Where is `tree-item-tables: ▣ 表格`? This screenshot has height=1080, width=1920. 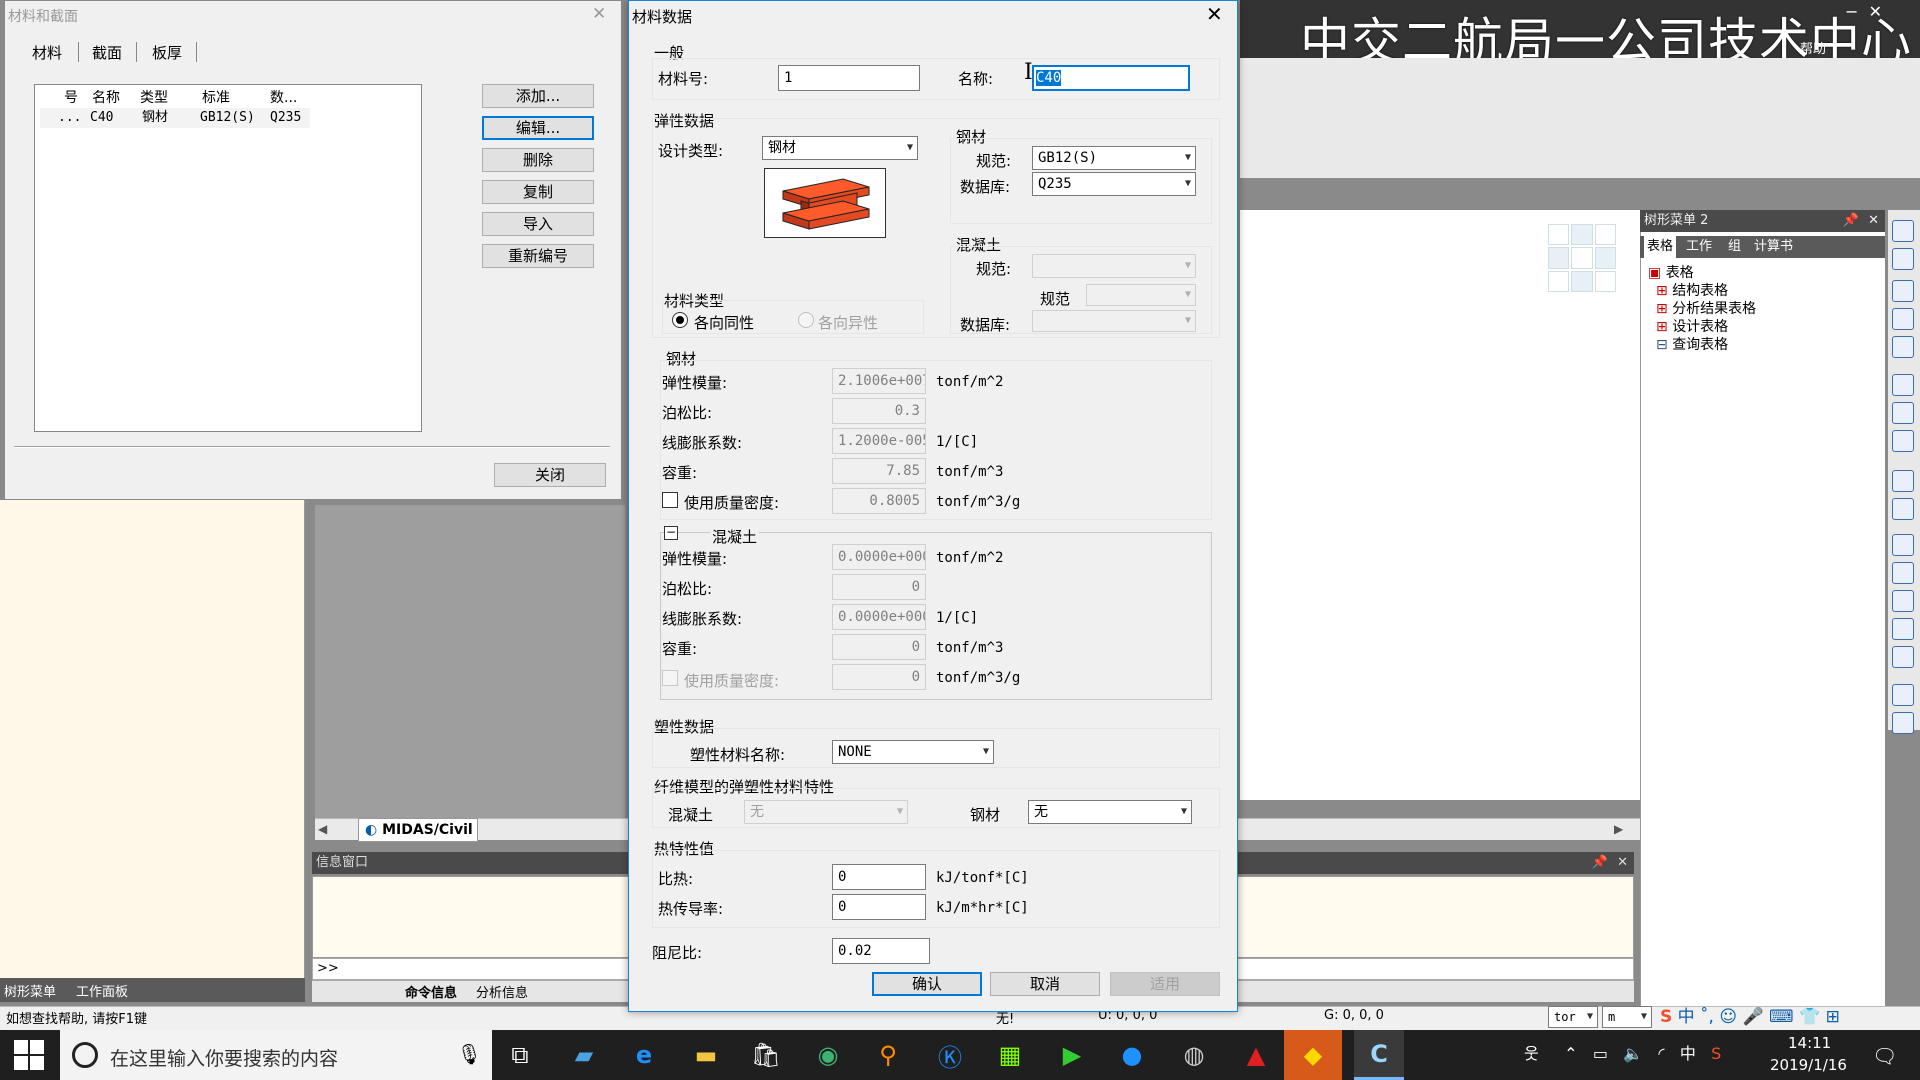 tree-item-tables: ▣ 表格 is located at coordinates (1671, 272).